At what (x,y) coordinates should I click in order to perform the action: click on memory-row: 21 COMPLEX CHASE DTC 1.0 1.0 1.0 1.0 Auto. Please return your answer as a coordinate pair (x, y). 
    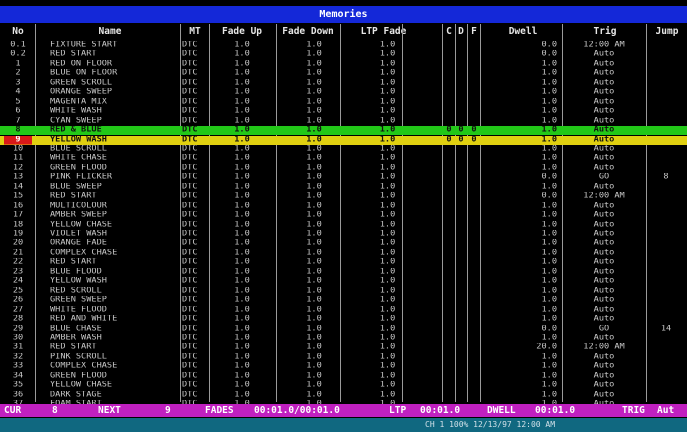
    Looking at the image, I should click on (343, 253).